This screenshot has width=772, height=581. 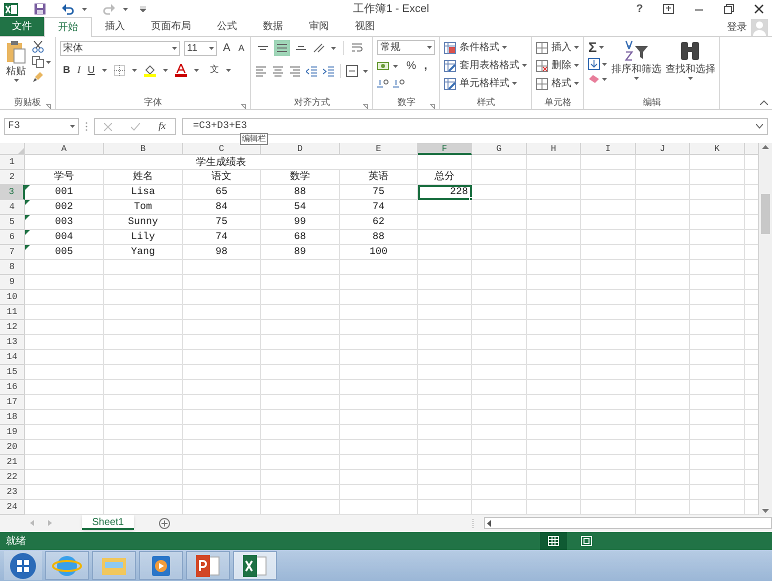 What do you see at coordinates (143, 192) in the screenshot?
I see `table-cell: Lisa` at bounding box center [143, 192].